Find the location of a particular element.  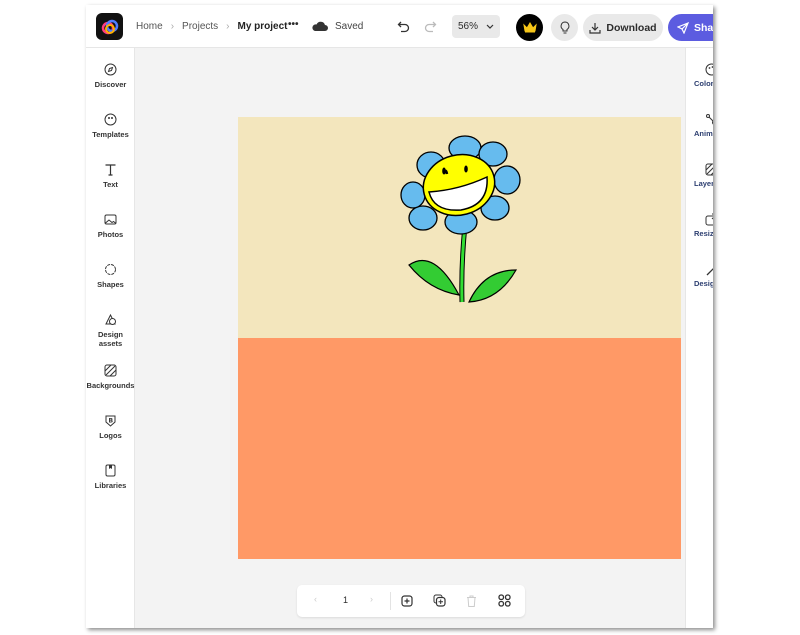

sidebar-label: Design is located at coordinates (703, 283).